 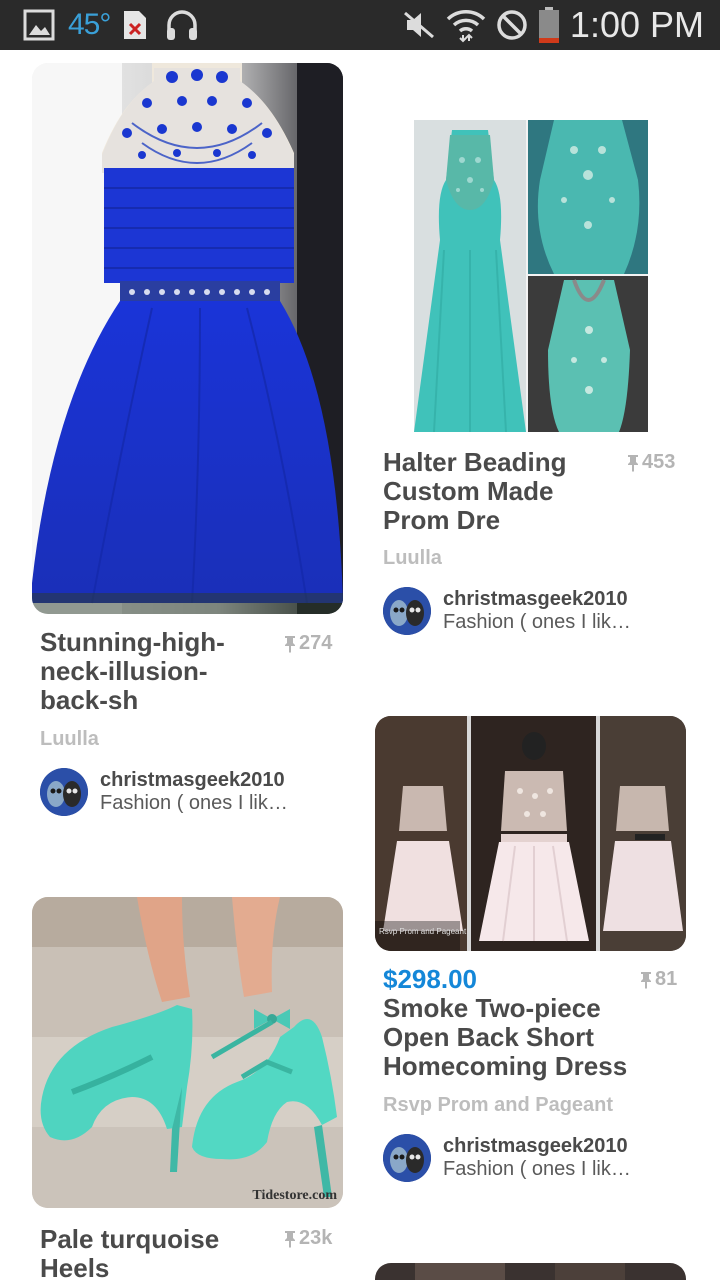 What do you see at coordinates (187, 1052) in the screenshot?
I see `pin-image-turquoise-heels: Tidestore.com` at bounding box center [187, 1052].